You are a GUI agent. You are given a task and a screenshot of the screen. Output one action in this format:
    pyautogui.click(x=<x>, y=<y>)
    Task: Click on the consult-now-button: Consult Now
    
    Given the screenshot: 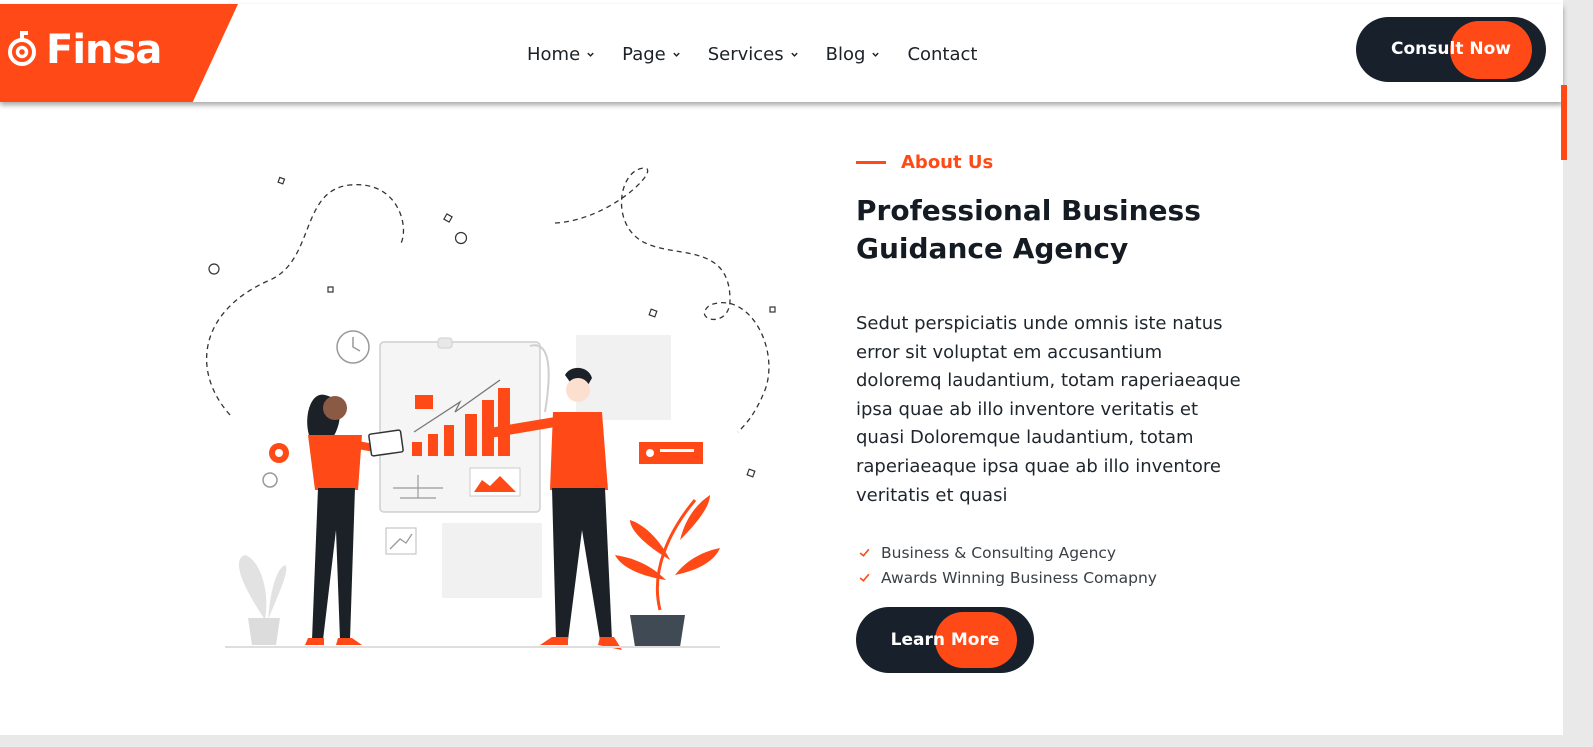 What is the action you would take?
    pyautogui.click(x=1451, y=49)
    